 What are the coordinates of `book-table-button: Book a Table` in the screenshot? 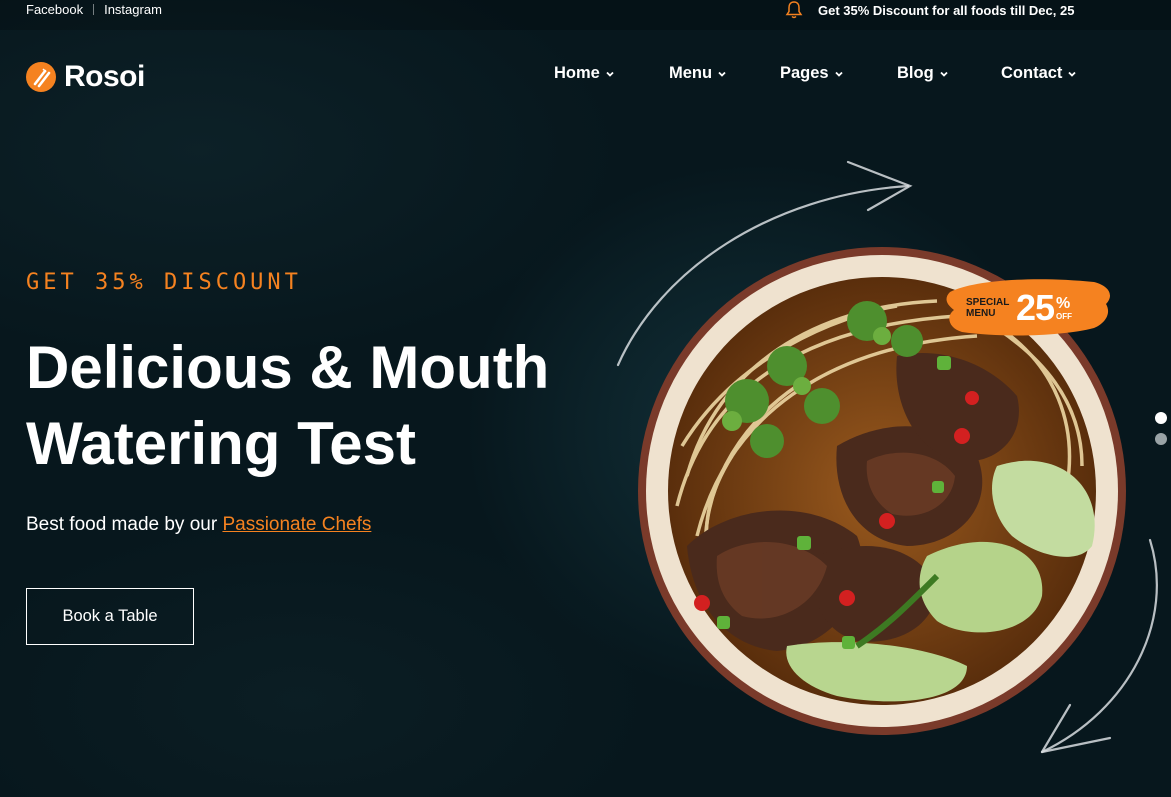 It's located at (110, 616).